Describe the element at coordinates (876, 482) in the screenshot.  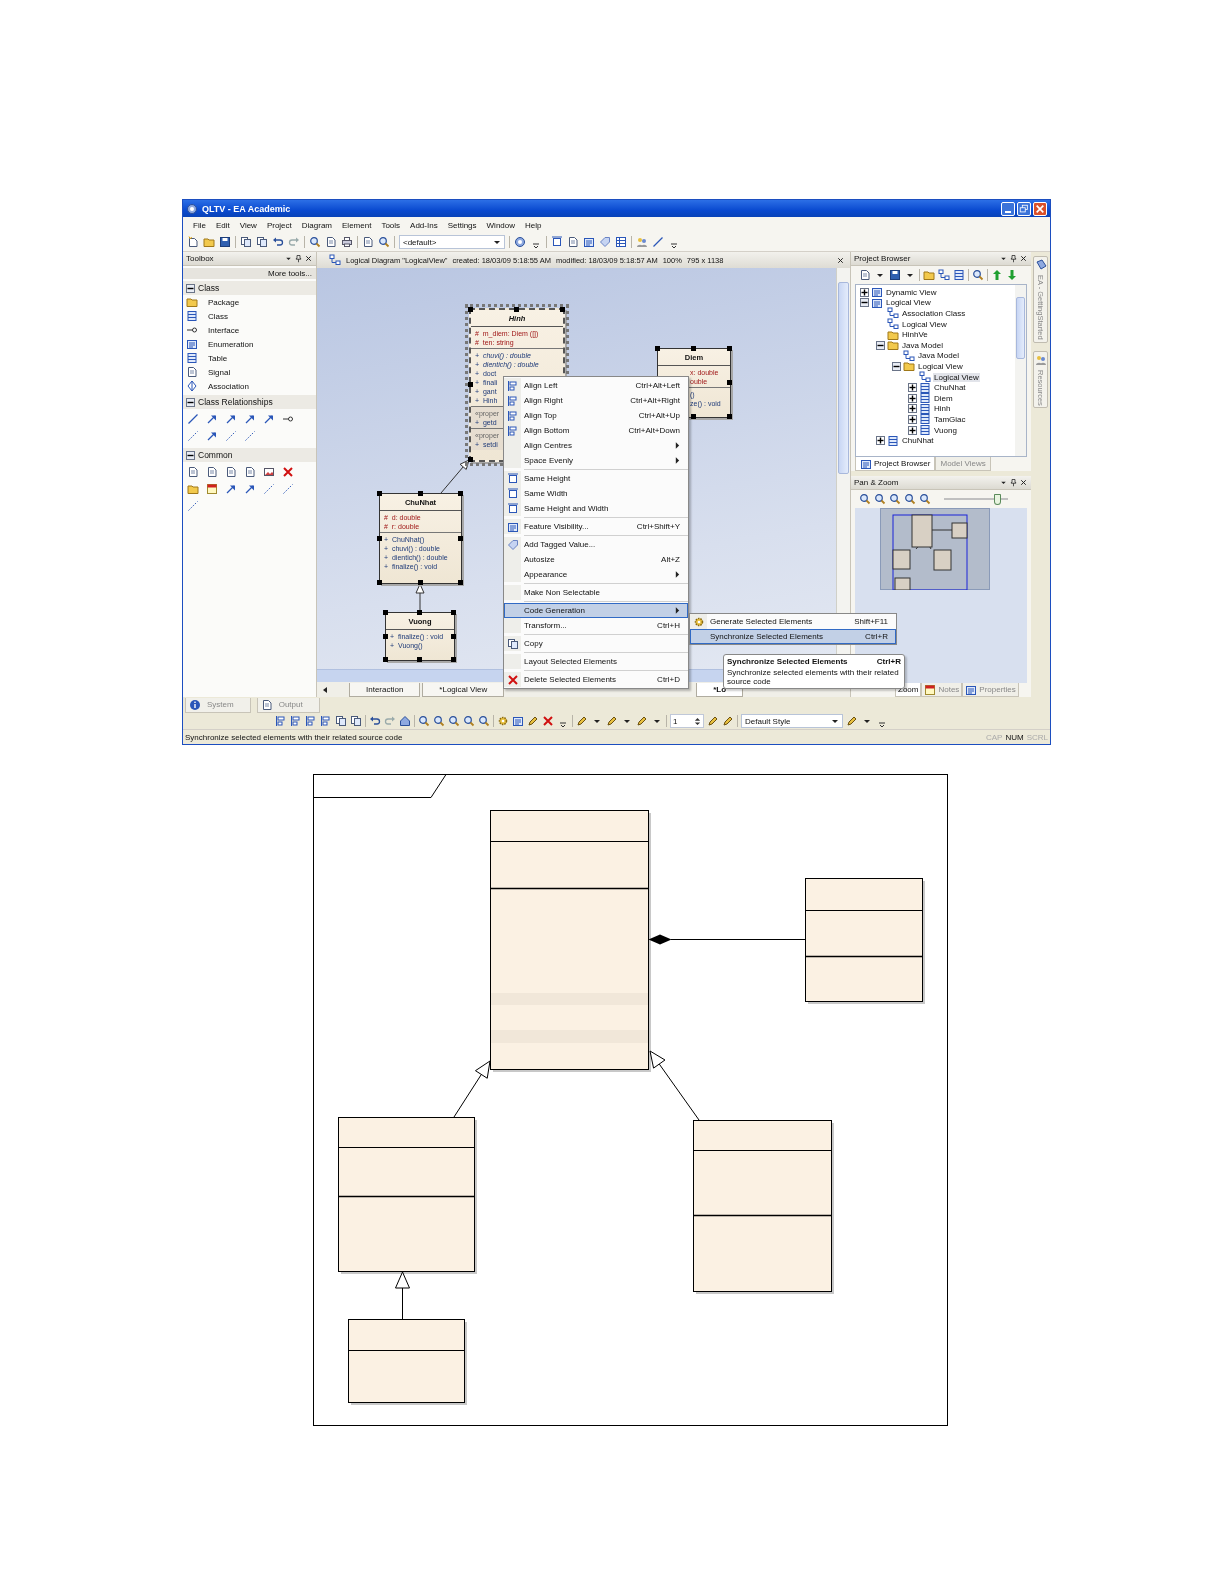
I see `pane-title: Pan & Zoom` at that location.